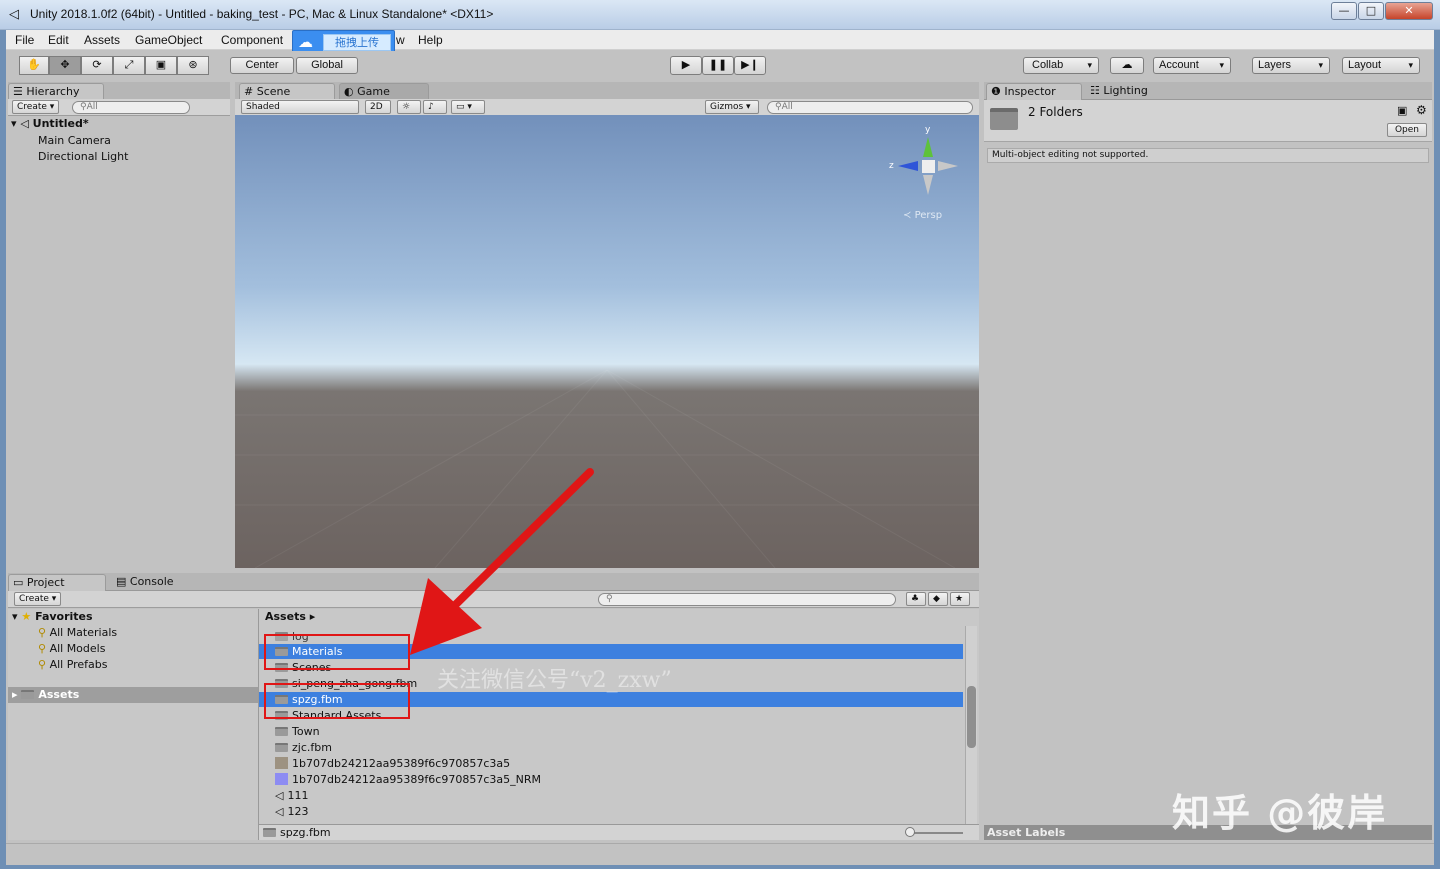 The width and height of the screenshot is (1440, 869). I want to click on inspector-heading: 2 Folders, so click(1055, 112).